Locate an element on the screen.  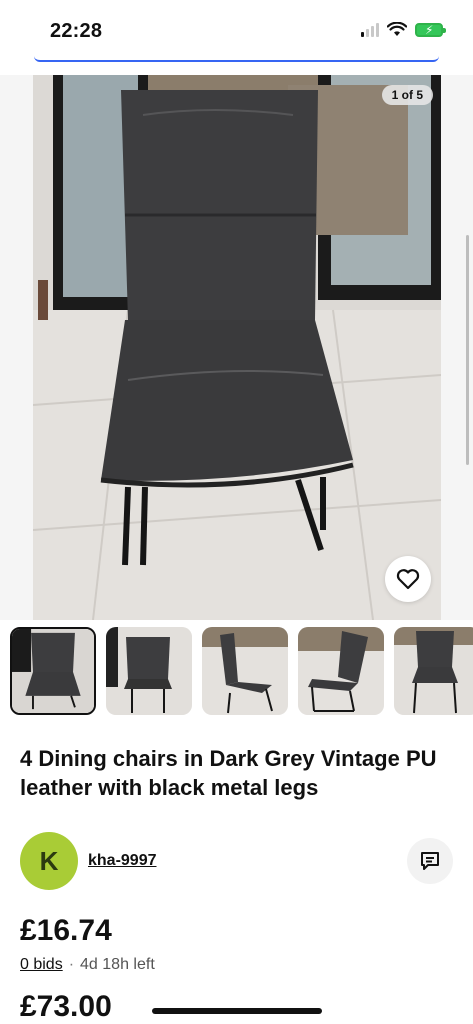
message-seller-button is located at coordinates (430, 861).